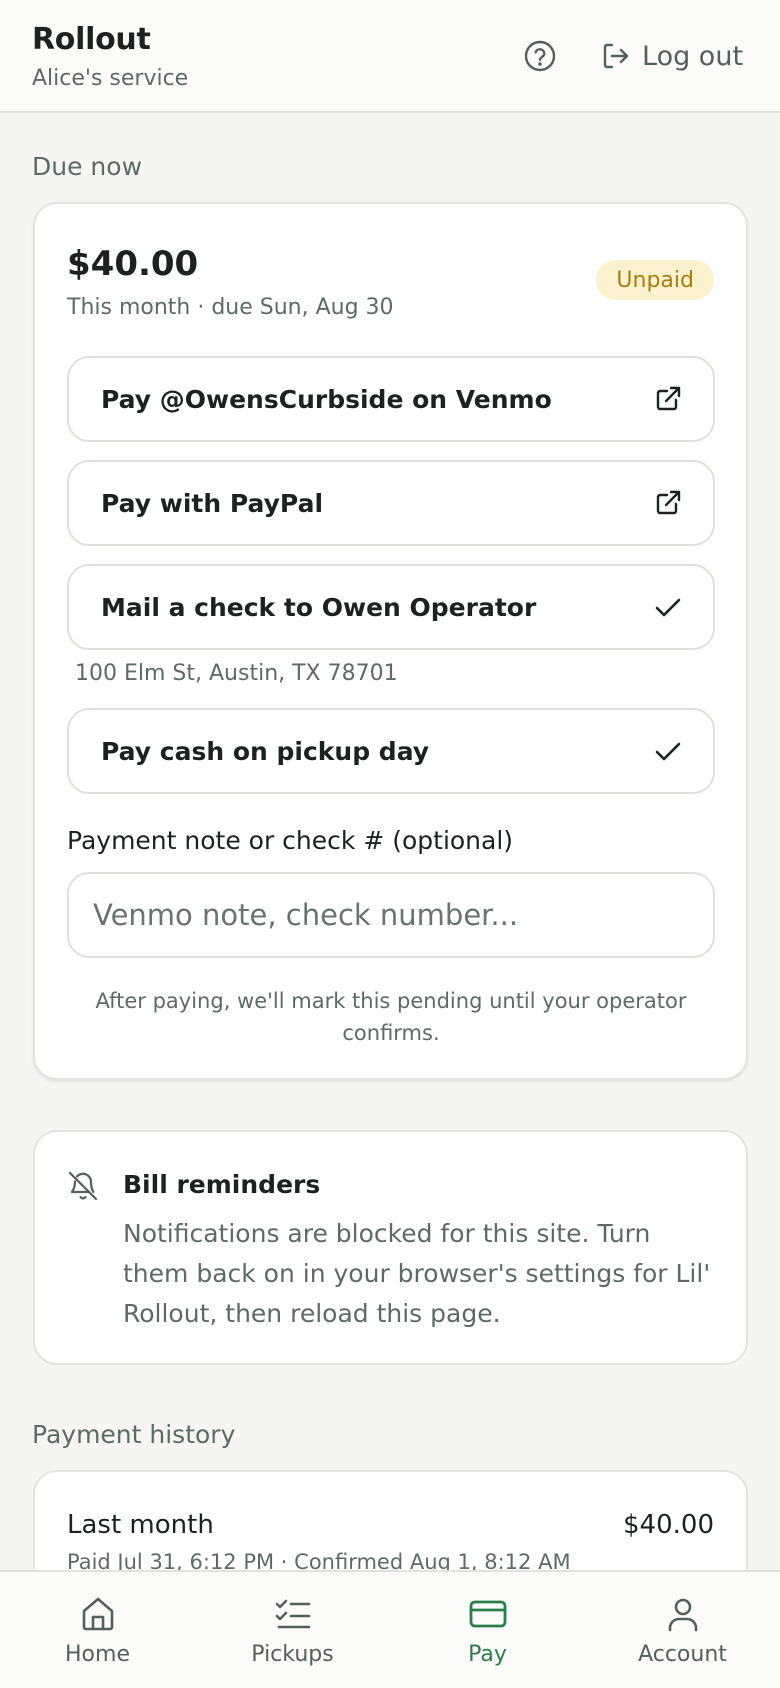 This screenshot has width=780, height=1688. Describe the element at coordinates (265, 751) in the screenshot. I see `pay-cash-label: Pay cash on pickup day` at that location.